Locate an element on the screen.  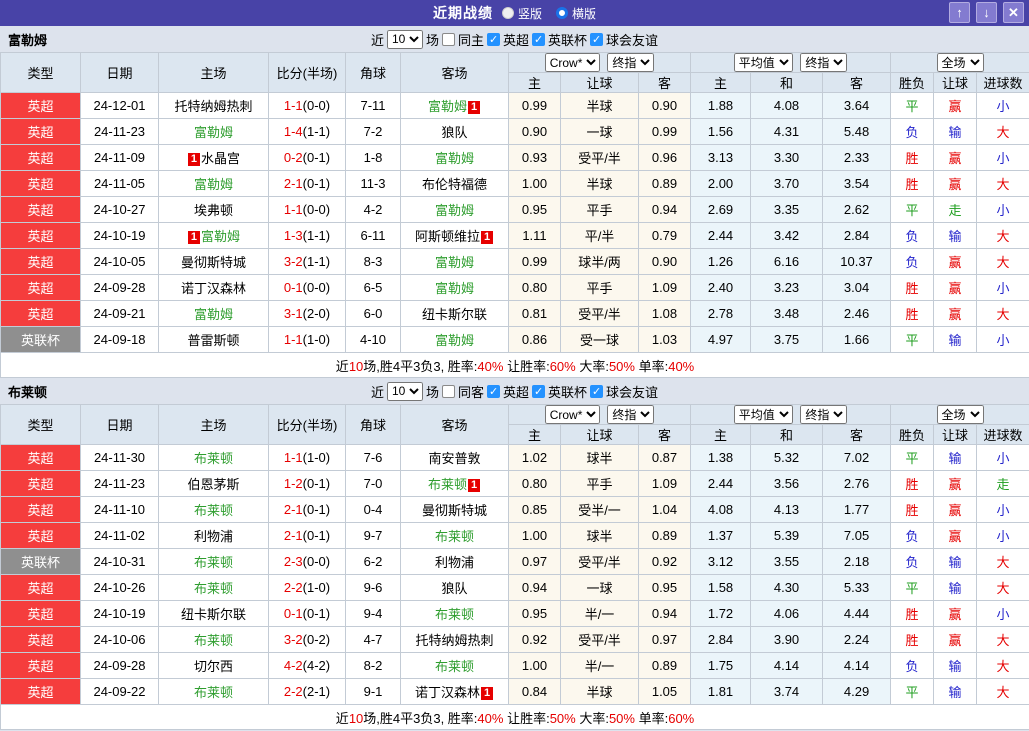
league-type-cell: 英超 is located at coordinates (40, 105).